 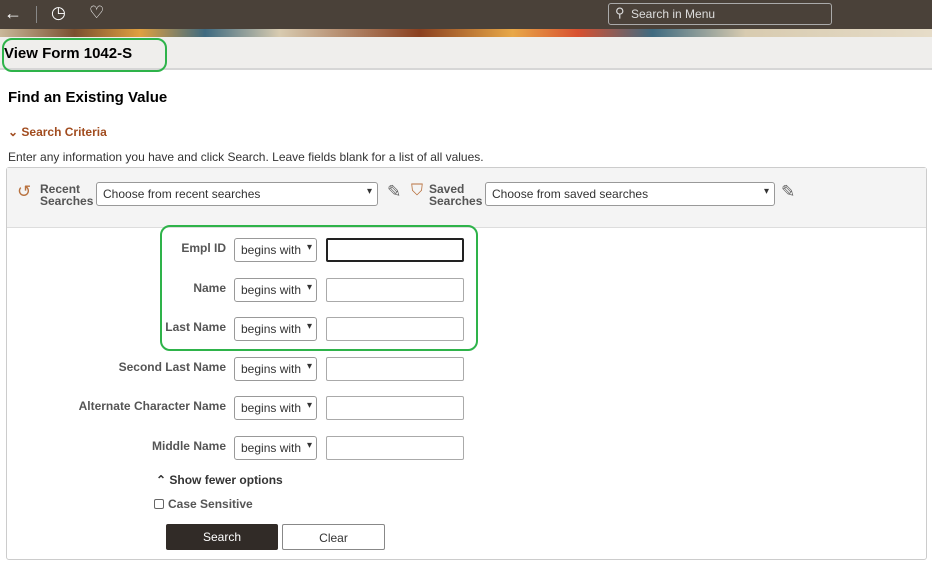 What do you see at coordinates (673, 14) in the screenshot?
I see `search-placeholder: Search in Menu` at bounding box center [673, 14].